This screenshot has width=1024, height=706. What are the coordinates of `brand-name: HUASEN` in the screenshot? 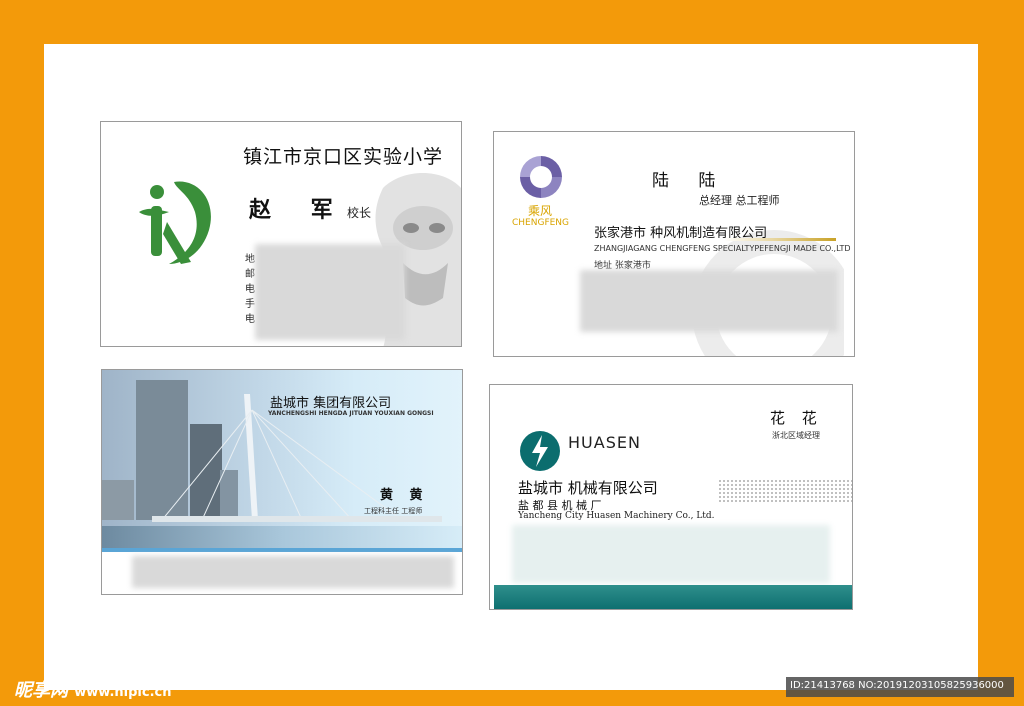 It's located at (604, 442).